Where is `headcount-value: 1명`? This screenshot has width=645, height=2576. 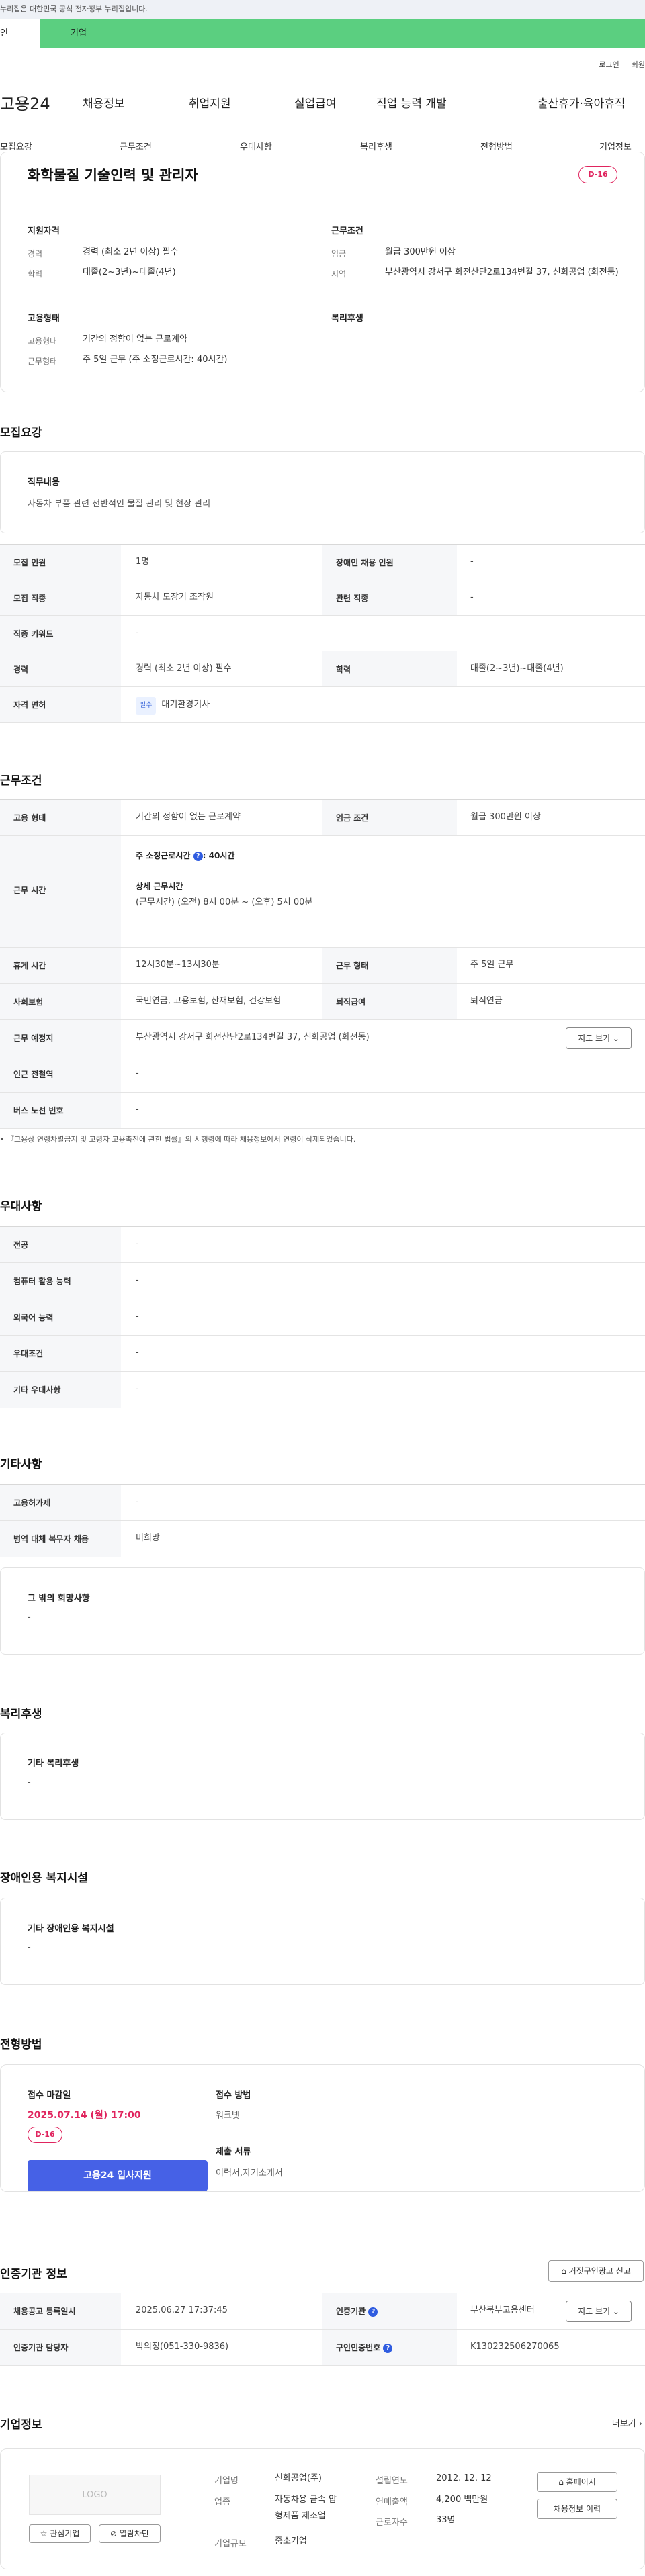
headcount-value: 1명 is located at coordinates (143, 562).